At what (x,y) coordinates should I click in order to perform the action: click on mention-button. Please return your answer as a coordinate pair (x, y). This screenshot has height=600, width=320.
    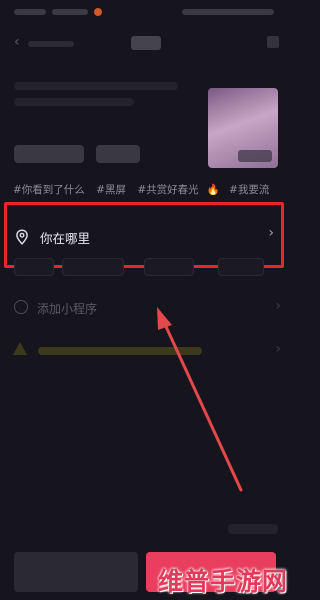
    Looking at the image, I should click on (118, 154).